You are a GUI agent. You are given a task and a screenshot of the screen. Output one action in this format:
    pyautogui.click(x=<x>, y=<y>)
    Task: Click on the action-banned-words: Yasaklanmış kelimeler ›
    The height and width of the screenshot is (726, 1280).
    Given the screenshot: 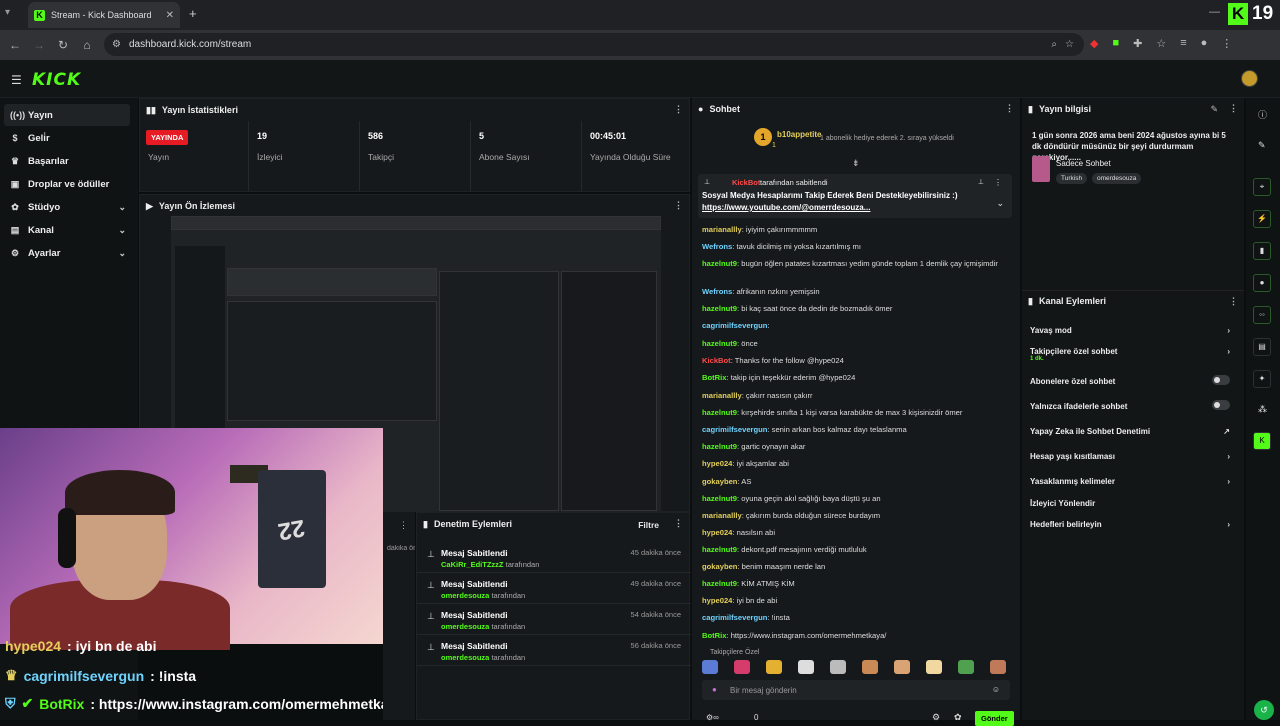 What is the action you would take?
    pyautogui.click(x=1133, y=481)
    